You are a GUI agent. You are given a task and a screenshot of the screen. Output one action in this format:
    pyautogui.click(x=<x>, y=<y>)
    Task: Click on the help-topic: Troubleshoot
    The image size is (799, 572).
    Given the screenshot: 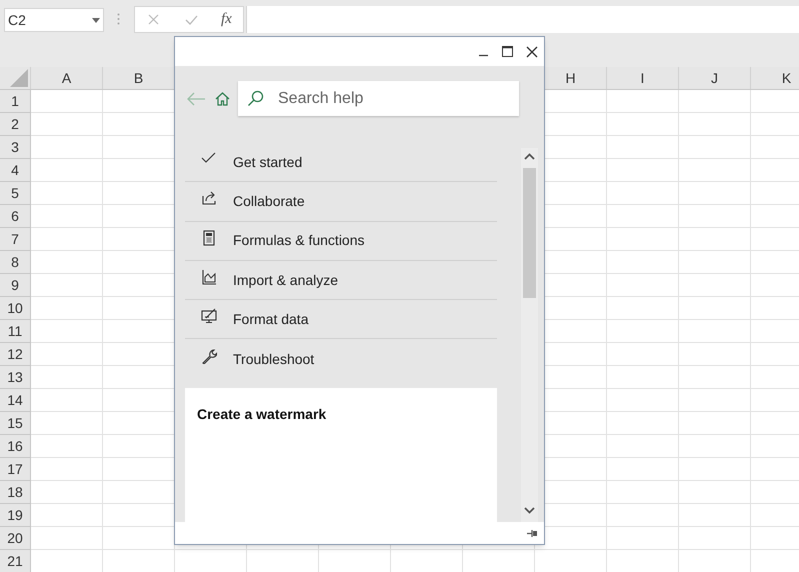 What is the action you would take?
    pyautogui.click(x=341, y=359)
    